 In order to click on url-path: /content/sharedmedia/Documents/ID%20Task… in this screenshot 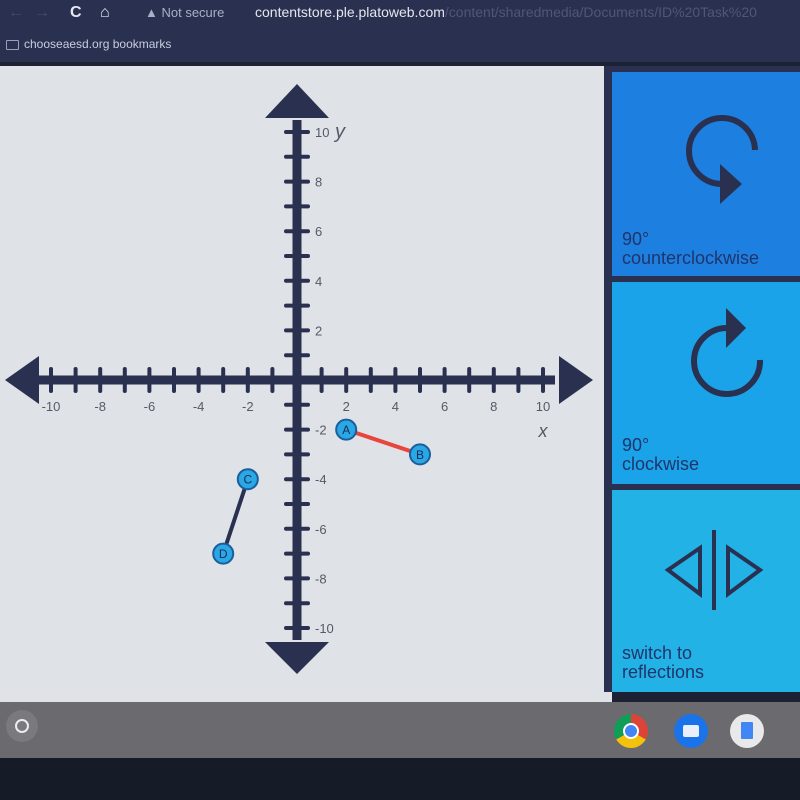, I will do `click(600, 12)`.